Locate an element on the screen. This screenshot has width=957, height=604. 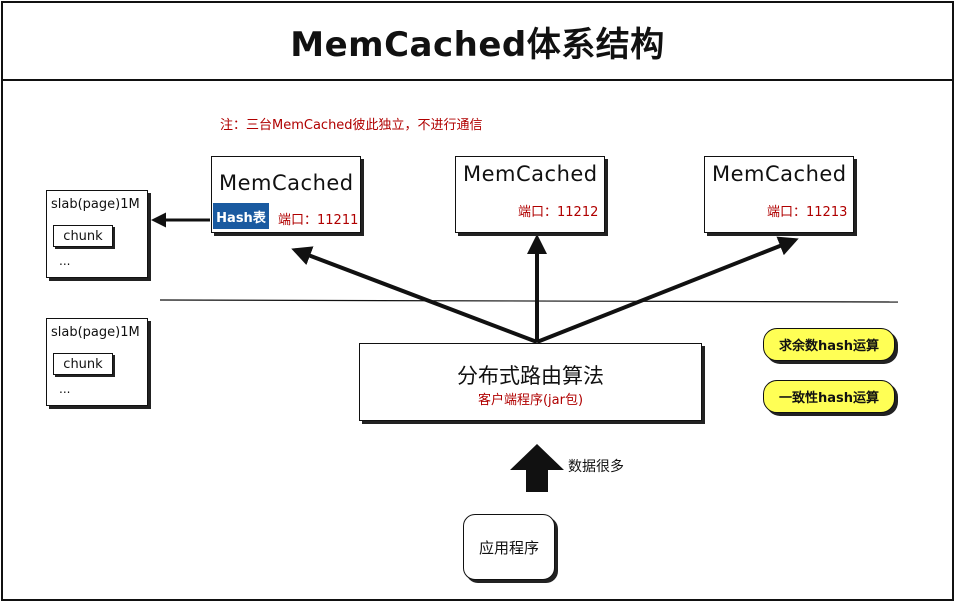
application-label: 应用程序 is located at coordinates (508, 547).